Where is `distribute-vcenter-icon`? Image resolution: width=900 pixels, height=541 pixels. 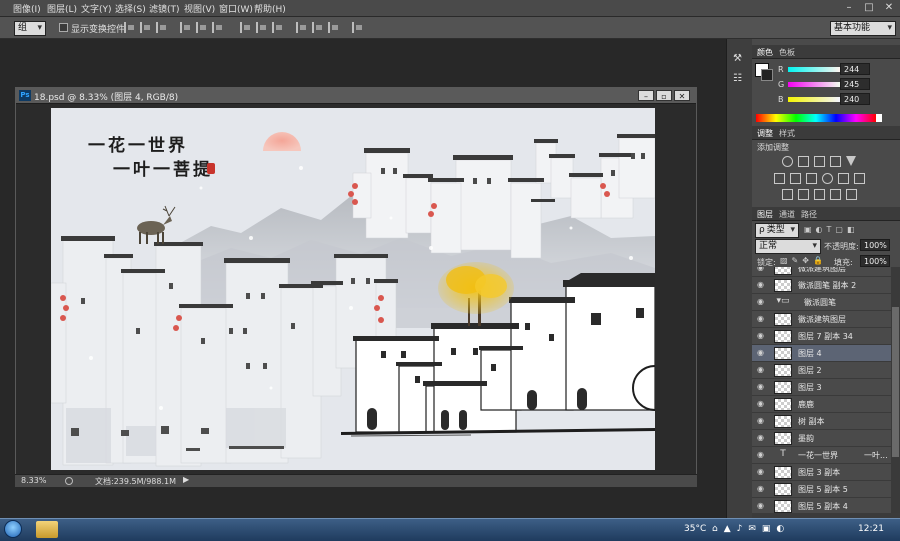 distribute-vcenter-icon is located at coordinates (261, 27).